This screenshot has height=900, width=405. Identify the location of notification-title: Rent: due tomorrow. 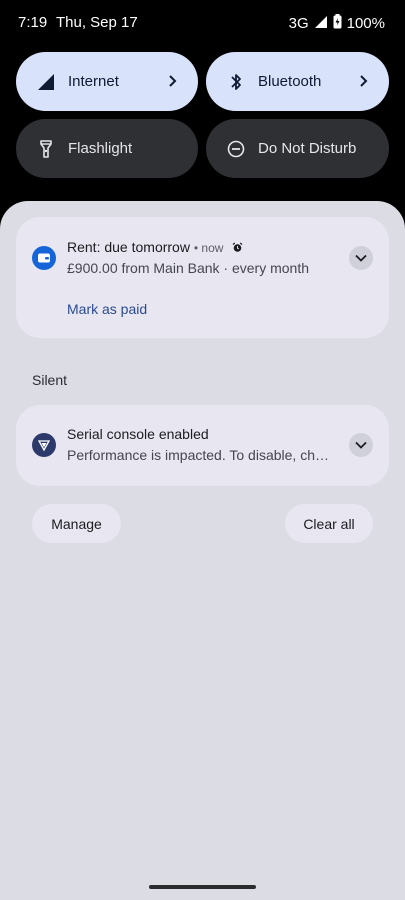
(128, 247).